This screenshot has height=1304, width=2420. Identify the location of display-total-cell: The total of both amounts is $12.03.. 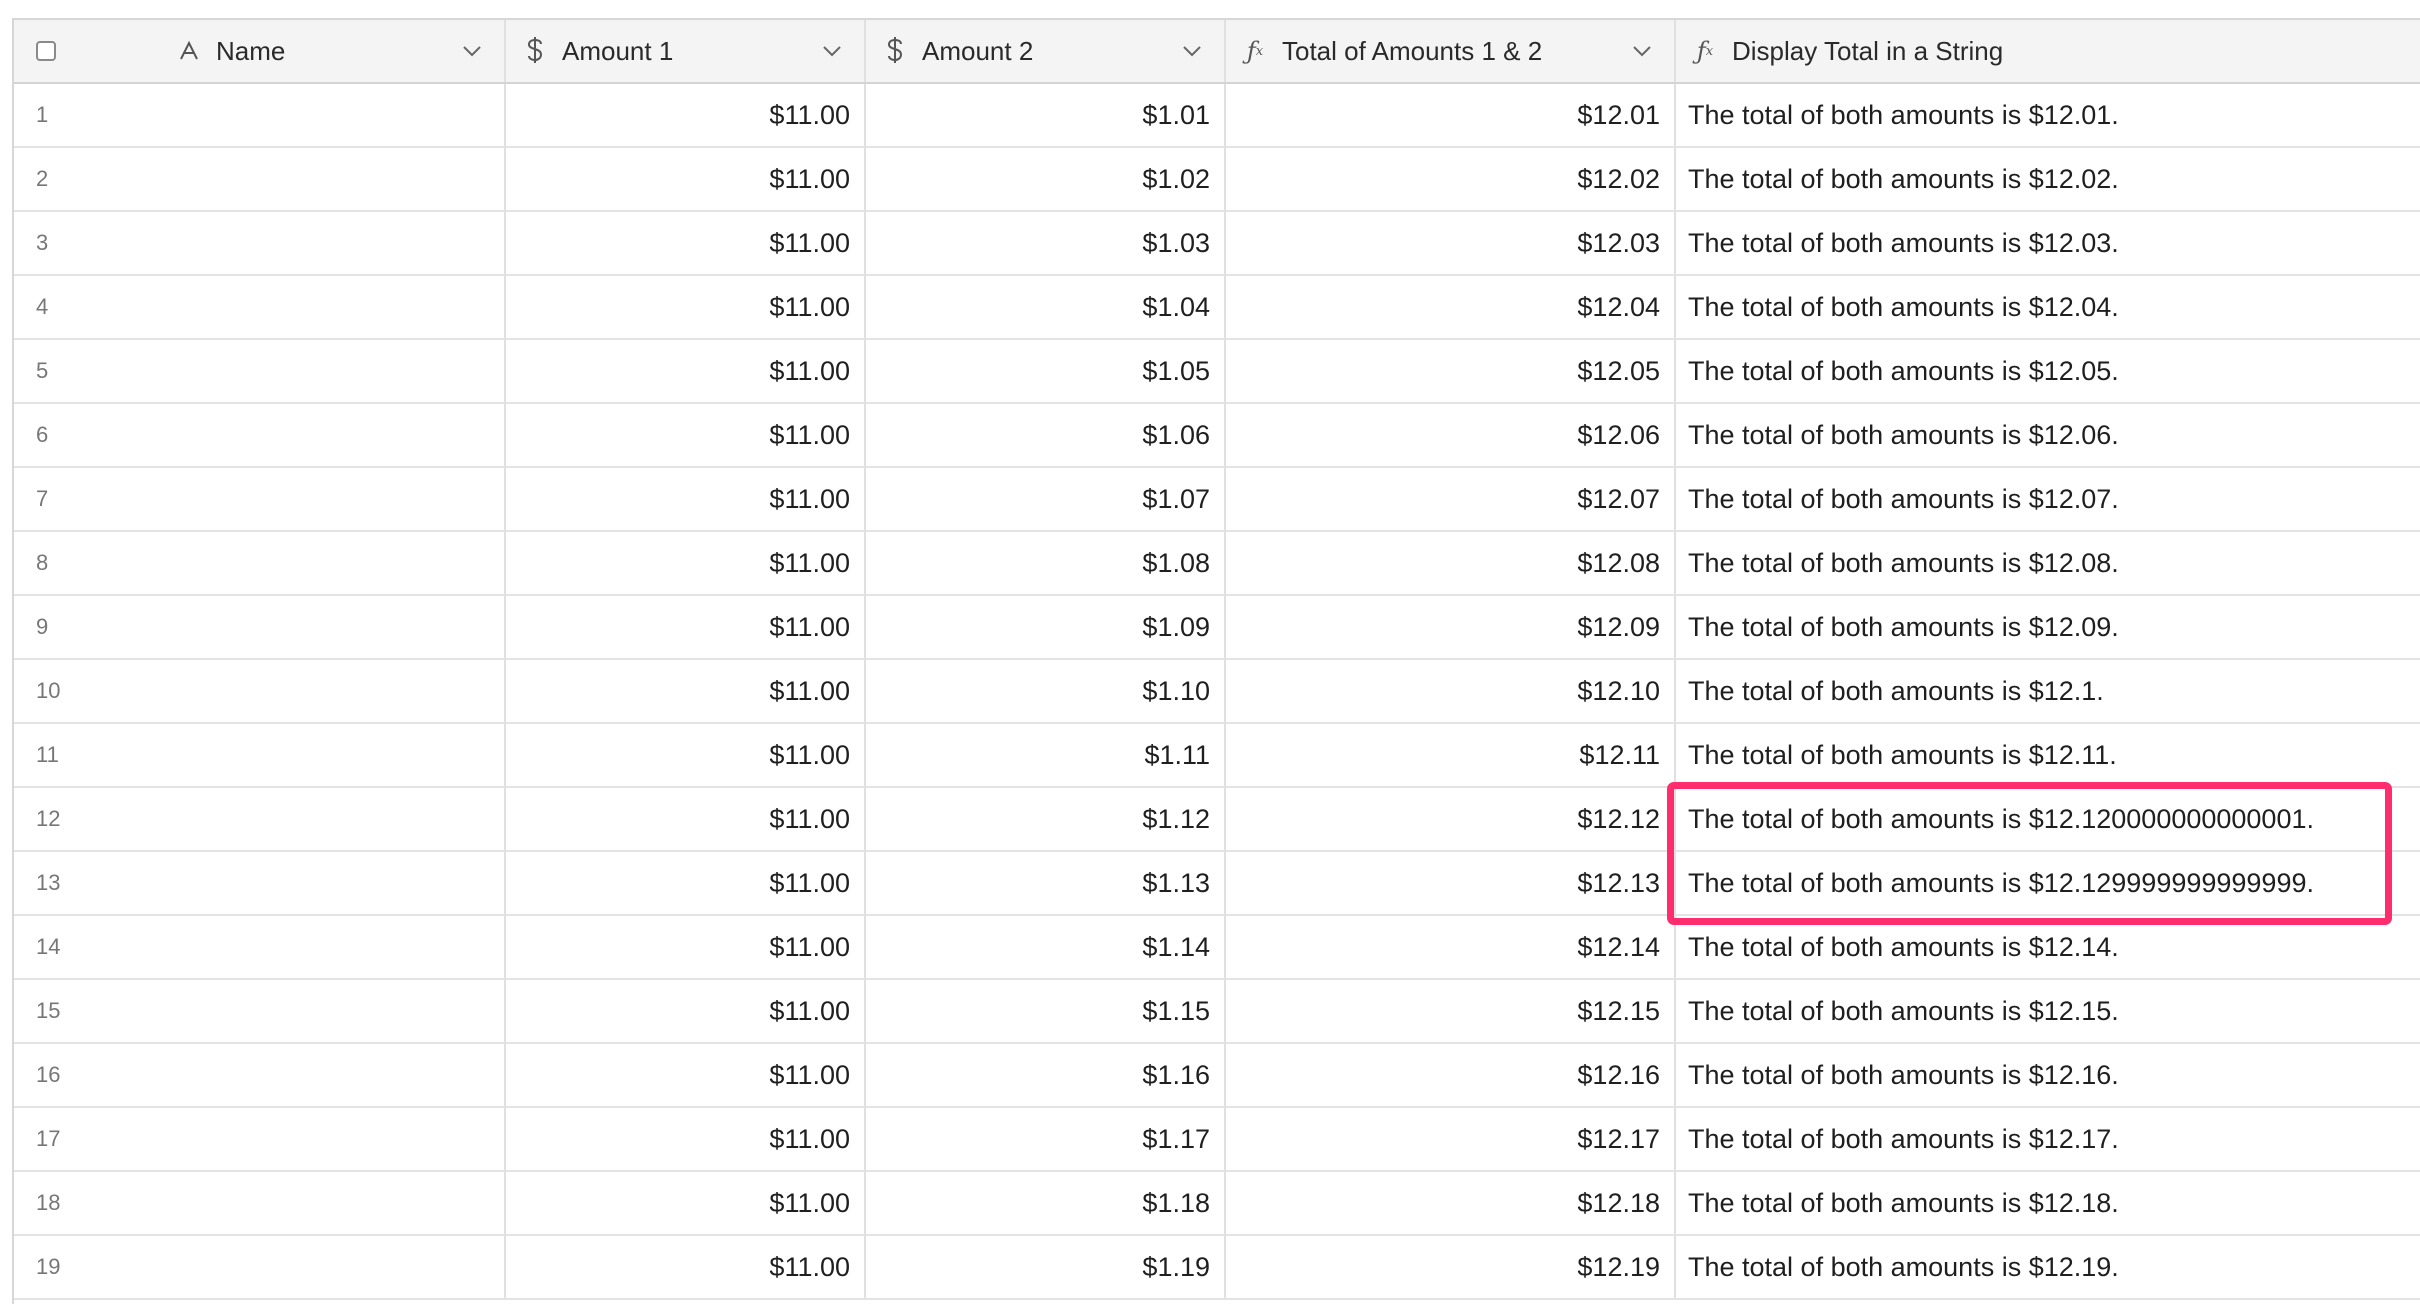
(2048, 243).